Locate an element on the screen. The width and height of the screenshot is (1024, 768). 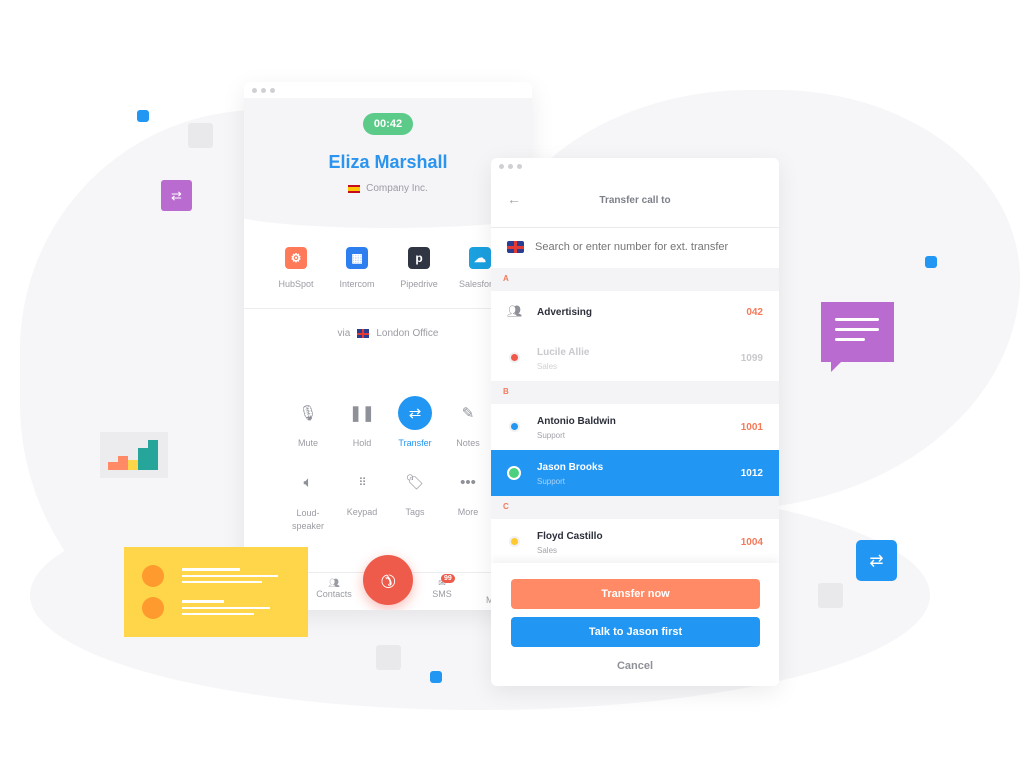
search-row is located at coordinates (635, 248).